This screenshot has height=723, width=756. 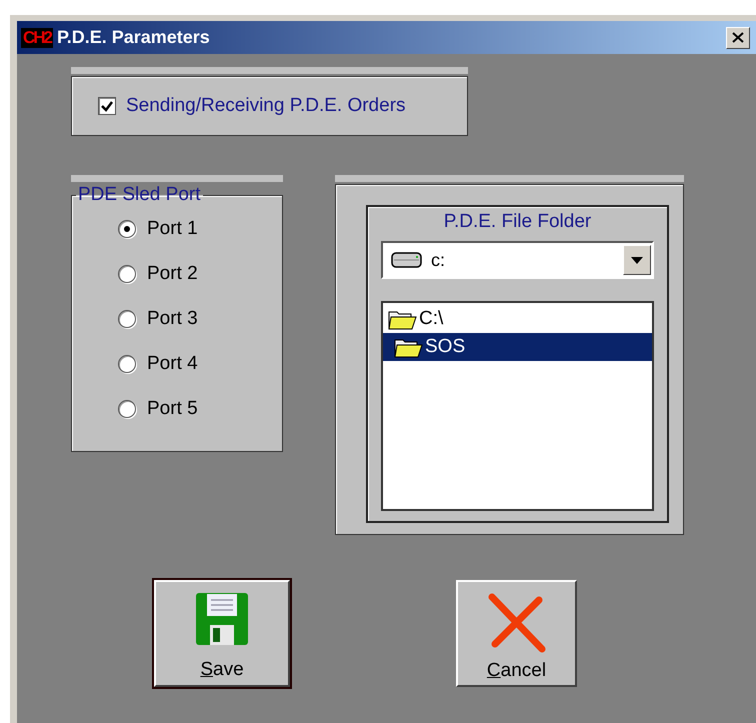 What do you see at coordinates (172, 363) in the screenshot?
I see `radio-label: Port 4` at bounding box center [172, 363].